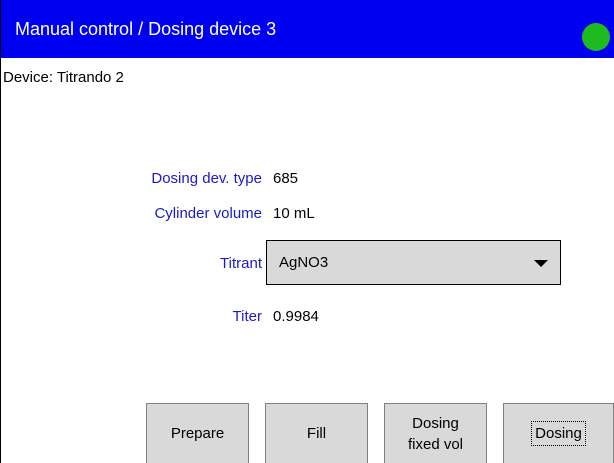  I want to click on dosing-button-label: Dosing, so click(558, 433).